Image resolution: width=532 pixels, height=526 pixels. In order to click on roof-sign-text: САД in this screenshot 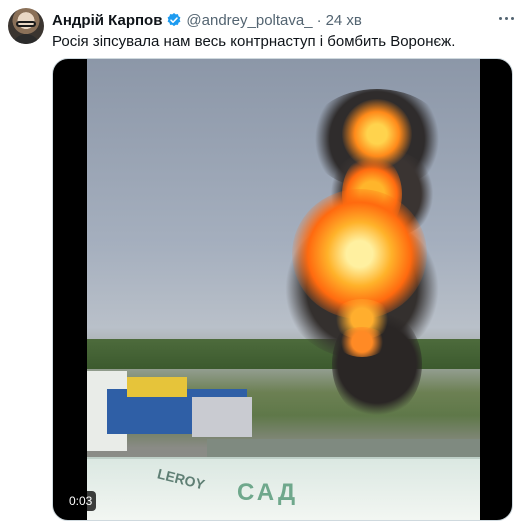, I will do `click(268, 492)`.